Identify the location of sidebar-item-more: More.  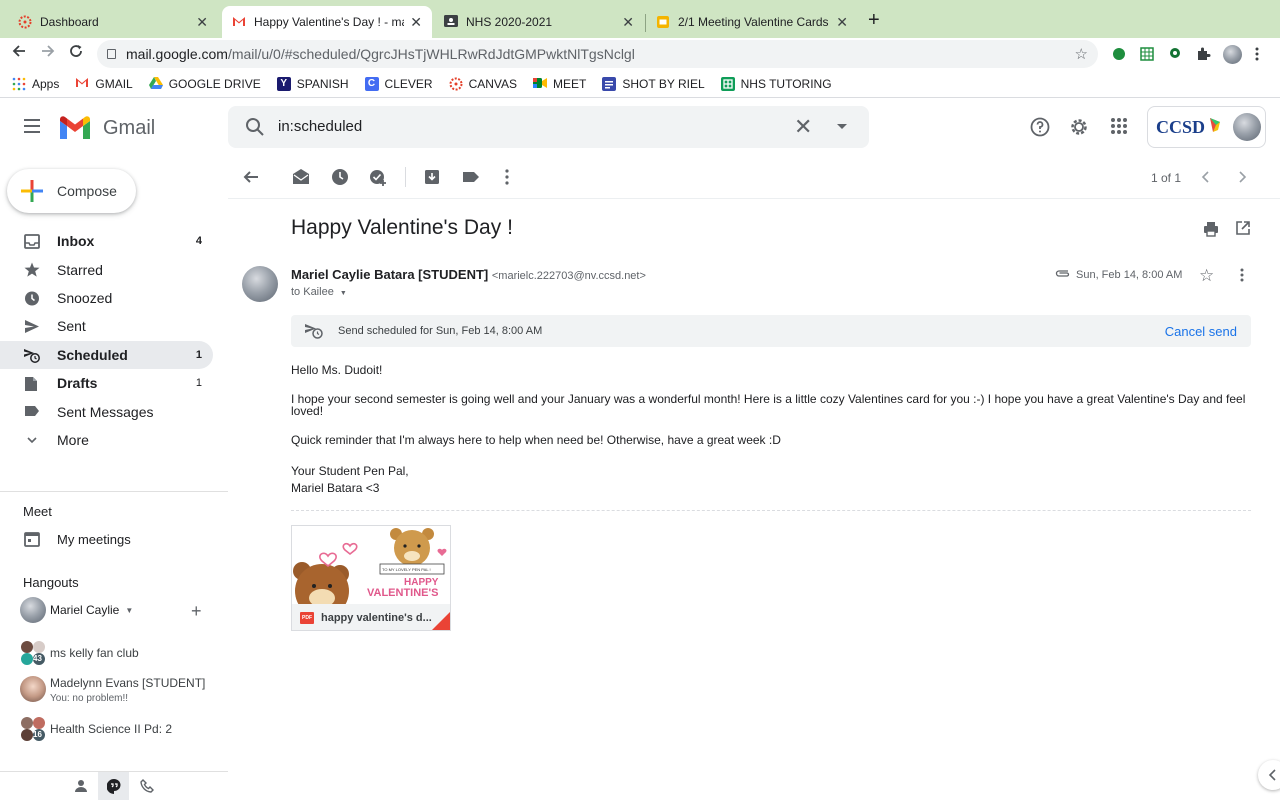
(106, 440).